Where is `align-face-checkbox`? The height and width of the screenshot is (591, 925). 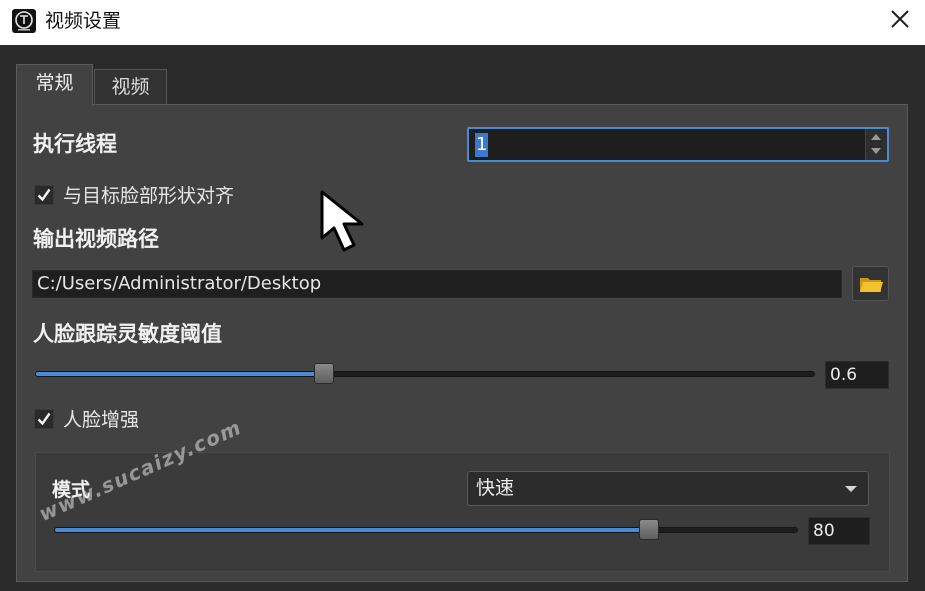
align-face-checkbox is located at coordinates (44, 195).